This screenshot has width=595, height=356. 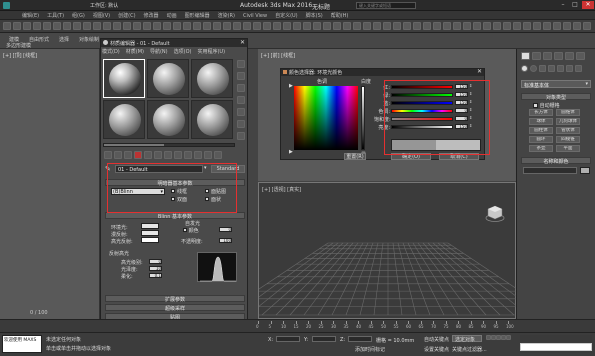 I want to click on uv-tiling-button, so click(x=241, y=100).